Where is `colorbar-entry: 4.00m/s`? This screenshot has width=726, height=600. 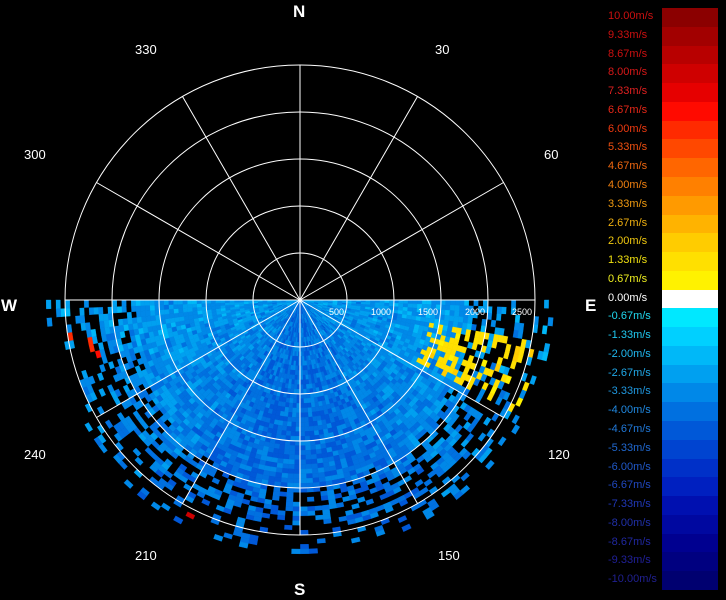 colorbar-entry: 4.00m/s is located at coordinates (662, 186).